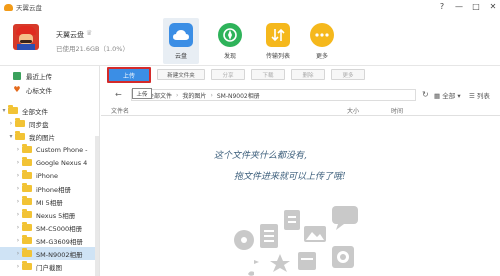 The width and height of the screenshot is (500, 276). What do you see at coordinates (278, 35) in the screenshot?
I see `transfer-icon` at bounding box center [278, 35].